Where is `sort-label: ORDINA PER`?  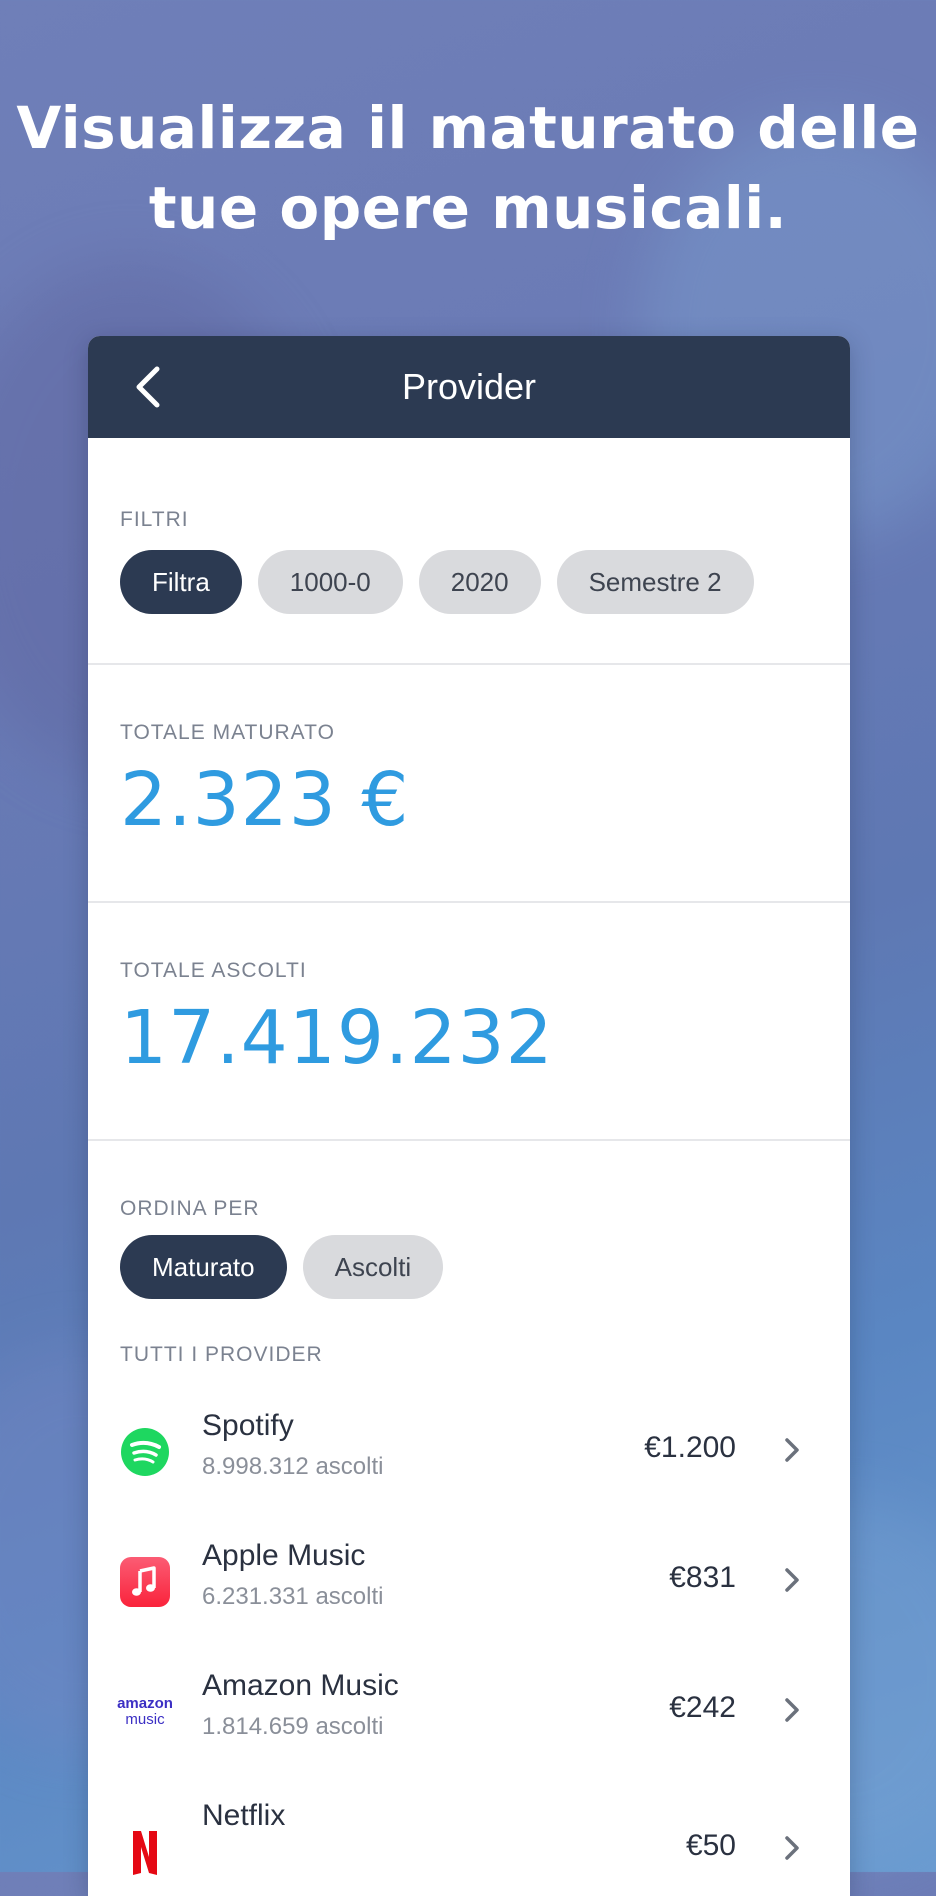 sort-label: ORDINA PER is located at coordinates (190, 1208).